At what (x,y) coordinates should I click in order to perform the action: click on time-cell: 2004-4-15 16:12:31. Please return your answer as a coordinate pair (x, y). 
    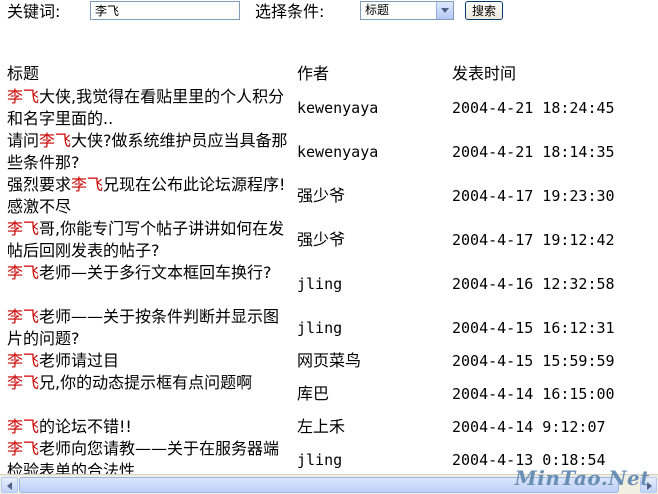
    Looking at the image, I should click on (533, 328).